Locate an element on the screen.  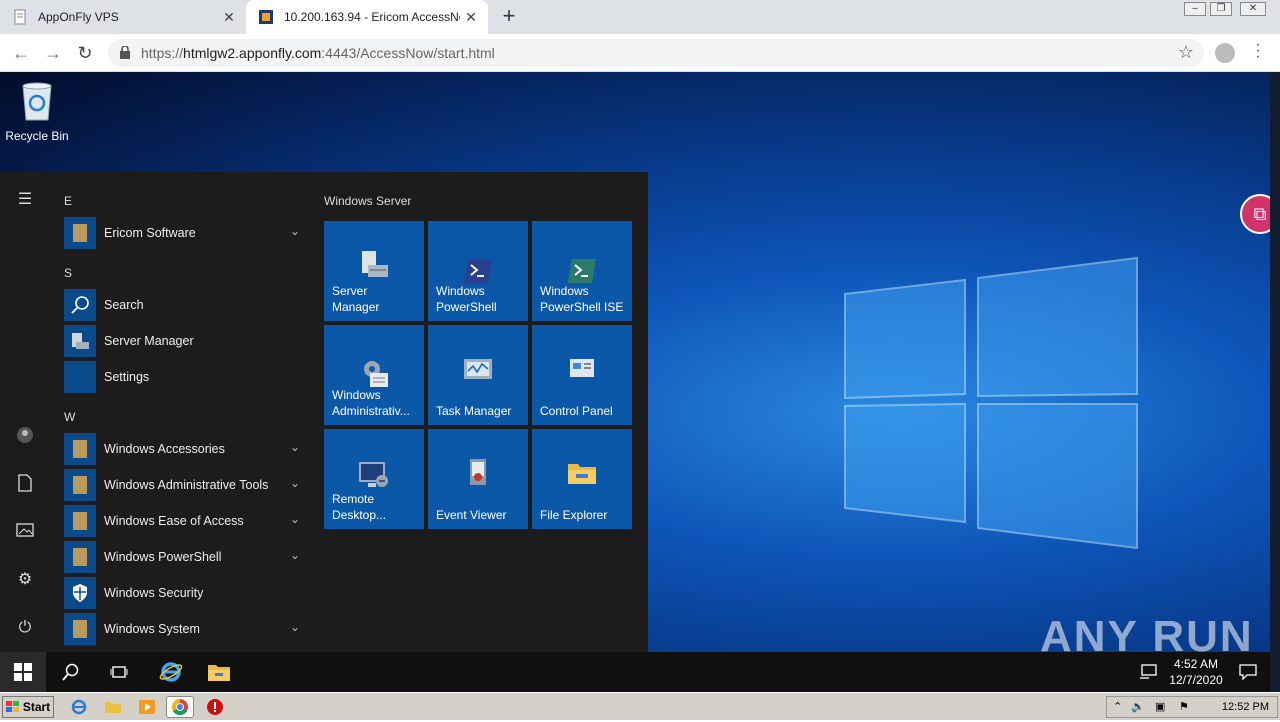
host-start-button: Start is located at coordinates (28, 707).